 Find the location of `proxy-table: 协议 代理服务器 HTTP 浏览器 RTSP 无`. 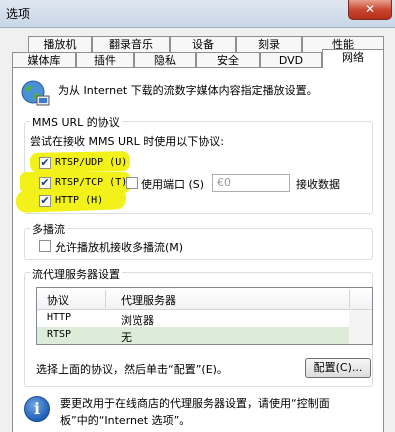

proxy-table: 协议 代理服务器 HTTP 浏览器 RTSP 无 is located at coordinates (204, 316).